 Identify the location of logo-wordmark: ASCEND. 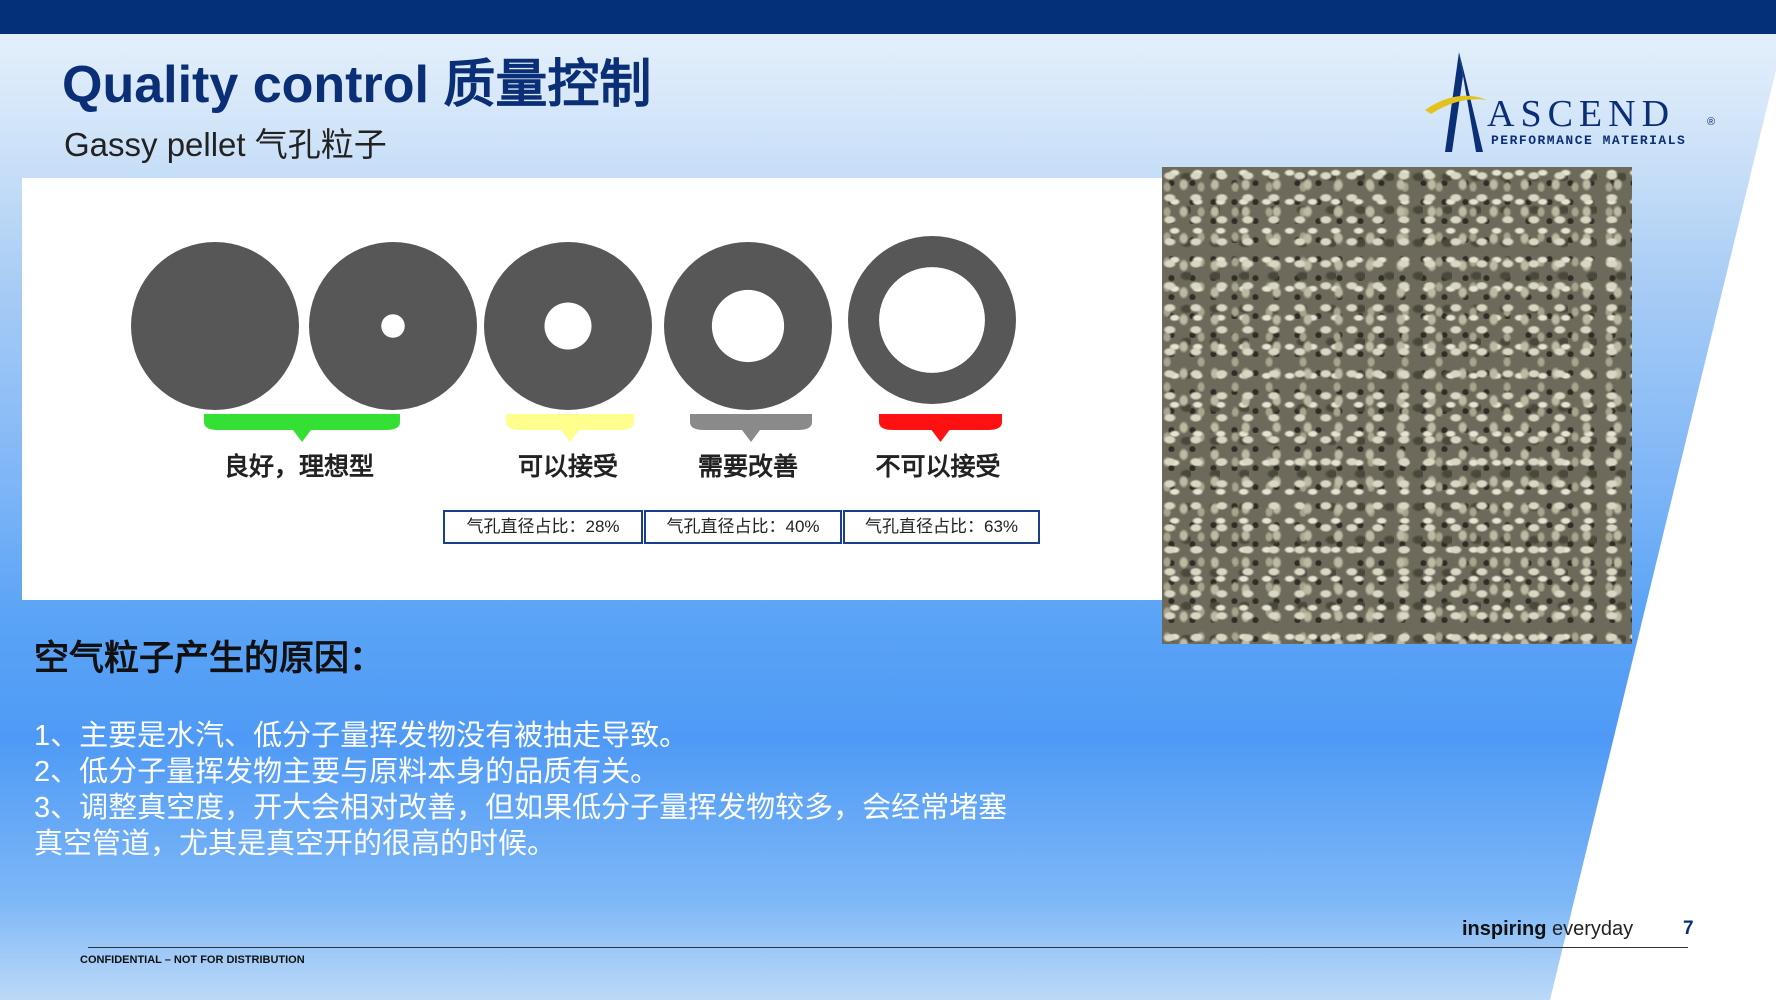
(1581, 114).